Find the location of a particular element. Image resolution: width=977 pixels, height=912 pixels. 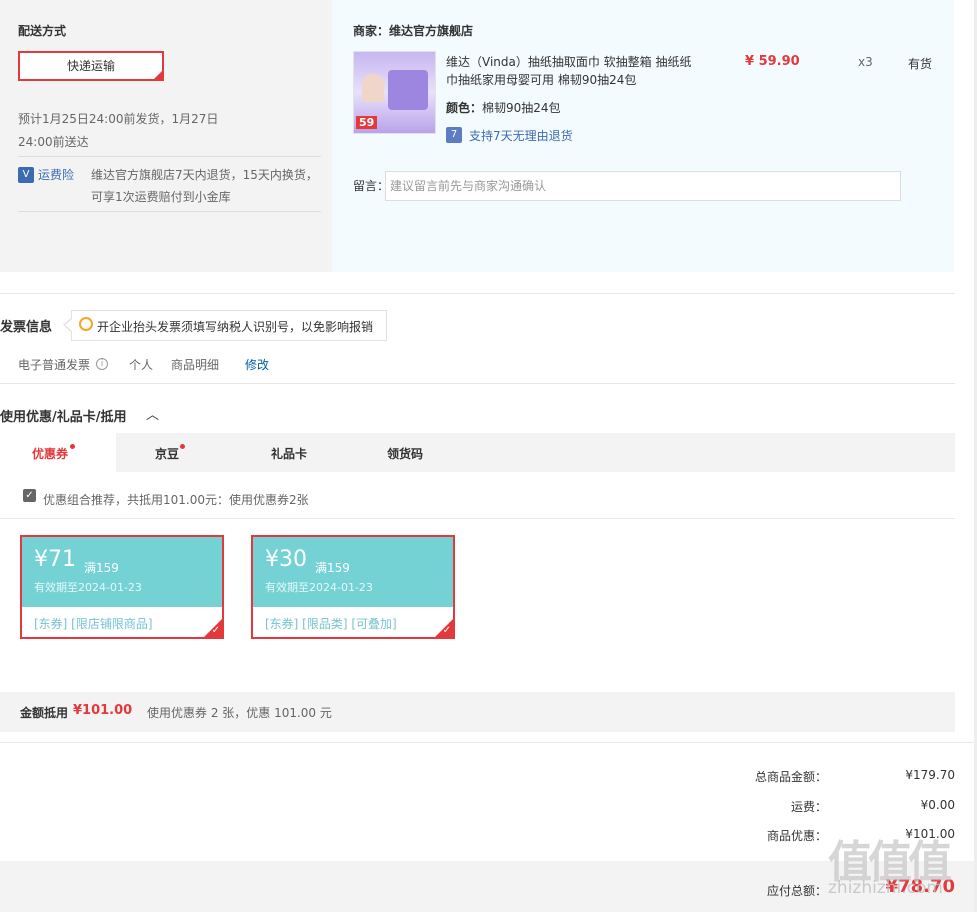

color-label: 颜色： is located at coordinates (464, 108).